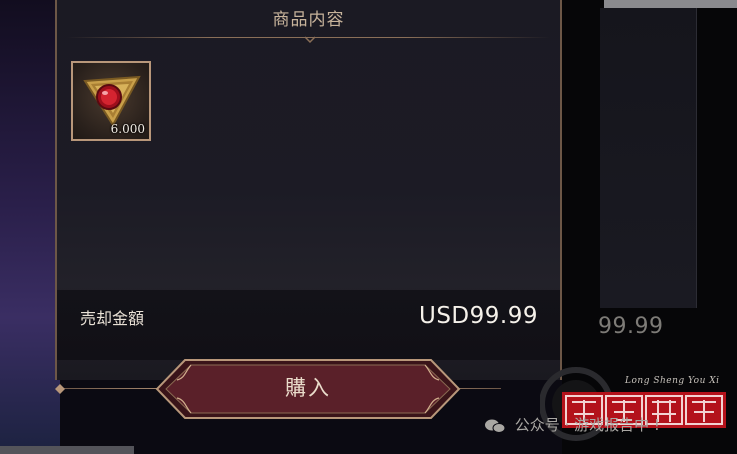 The image size is (737, 454). I want to click on wechat-watermark: 公众号 · 游戏报告中 !, so click(572, 424).